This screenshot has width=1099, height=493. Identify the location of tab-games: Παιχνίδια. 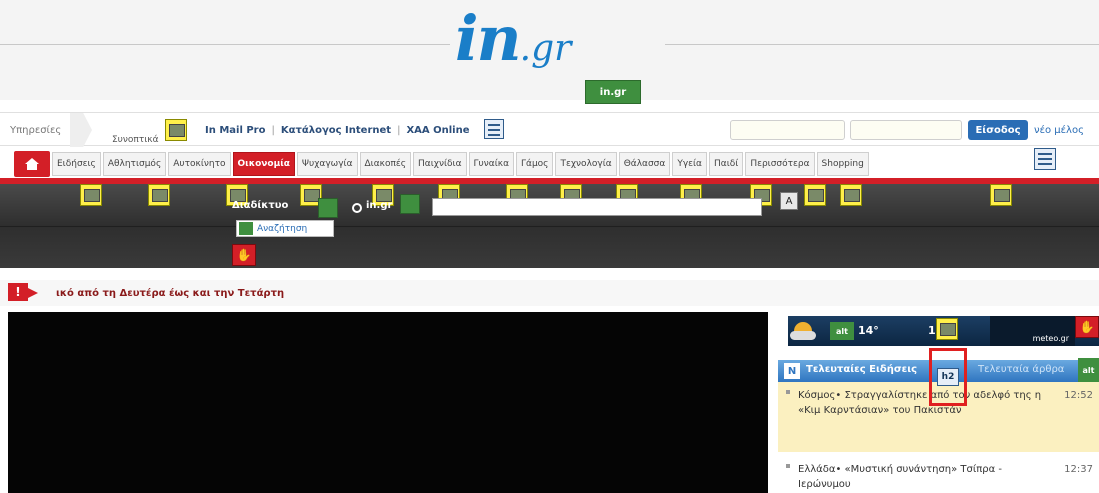
(440, 164).